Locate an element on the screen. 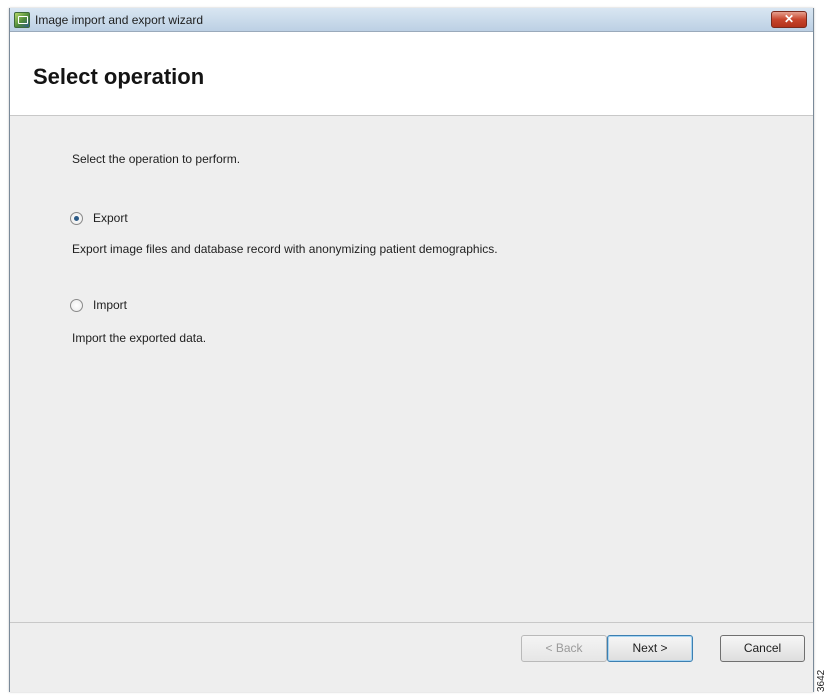 This screenshot has height=695, width=834. wizard-header: Select operation is located at coordinates (411, 74).